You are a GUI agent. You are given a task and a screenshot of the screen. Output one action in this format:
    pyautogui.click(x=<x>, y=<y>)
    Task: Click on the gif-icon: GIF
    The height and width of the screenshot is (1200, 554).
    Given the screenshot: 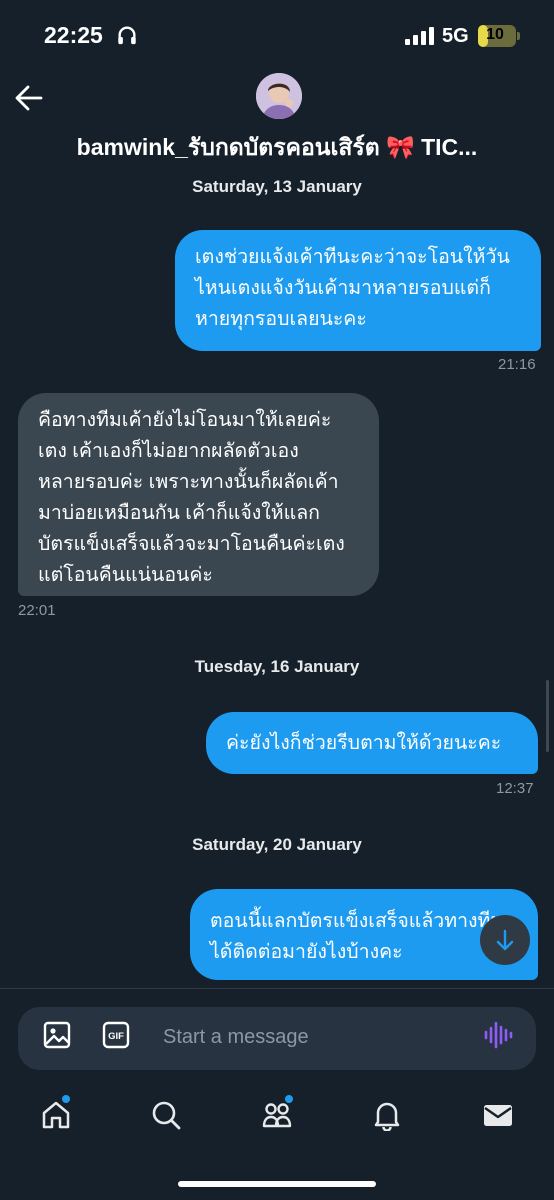 What is the action you would take?
    pyautogui.click(x=116, y=1035)
    